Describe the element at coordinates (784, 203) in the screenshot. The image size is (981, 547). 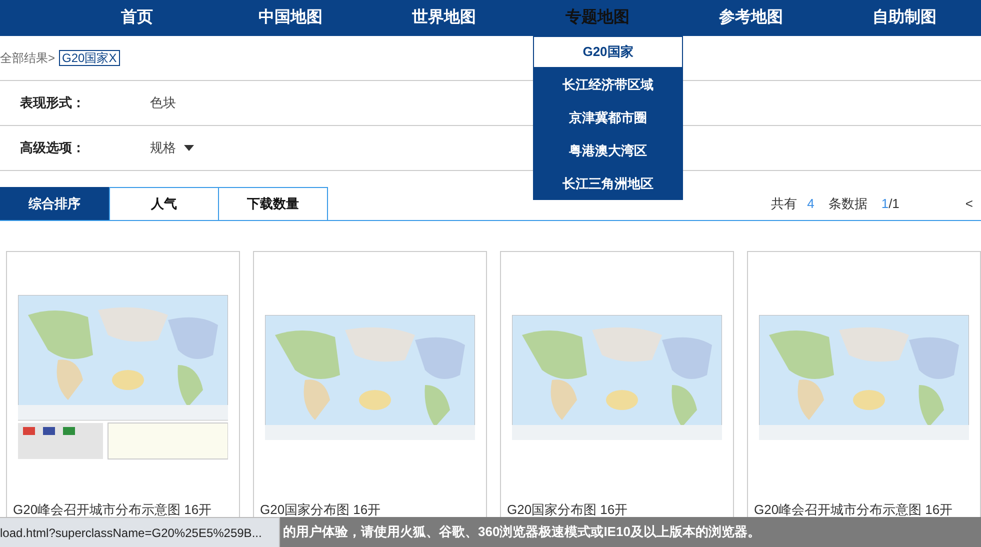
I see `total-label: 共有` at that location.